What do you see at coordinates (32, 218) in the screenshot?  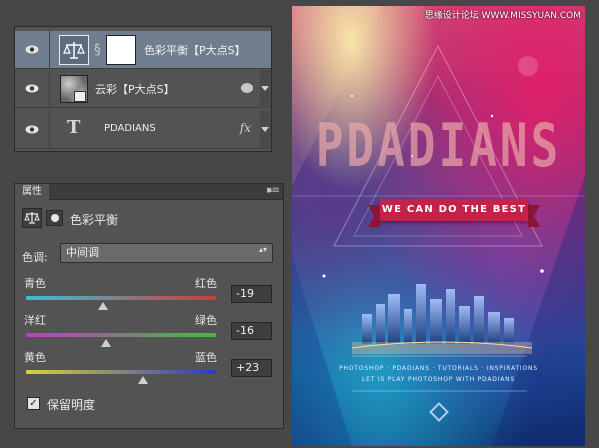 I see `color-balance-icon` at bounding box center [32, 218].